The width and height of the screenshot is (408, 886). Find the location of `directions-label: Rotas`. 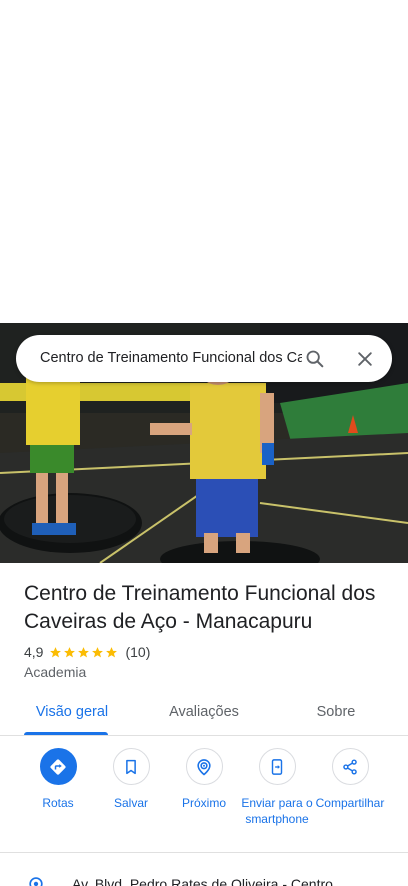

directions-label: Rotas is located at coordinates (58, 803).